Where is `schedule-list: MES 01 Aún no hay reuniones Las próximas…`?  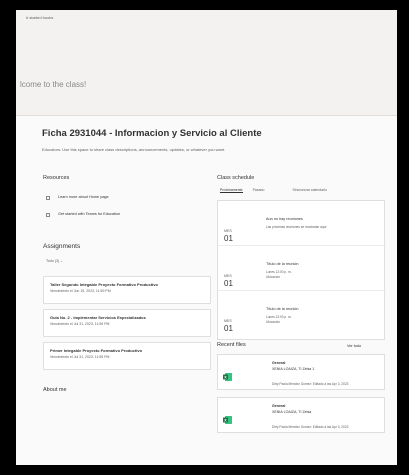
schedule-list: MES 01 Aún no hay reuniones Las próximas… is located at coordinates (301, 270).